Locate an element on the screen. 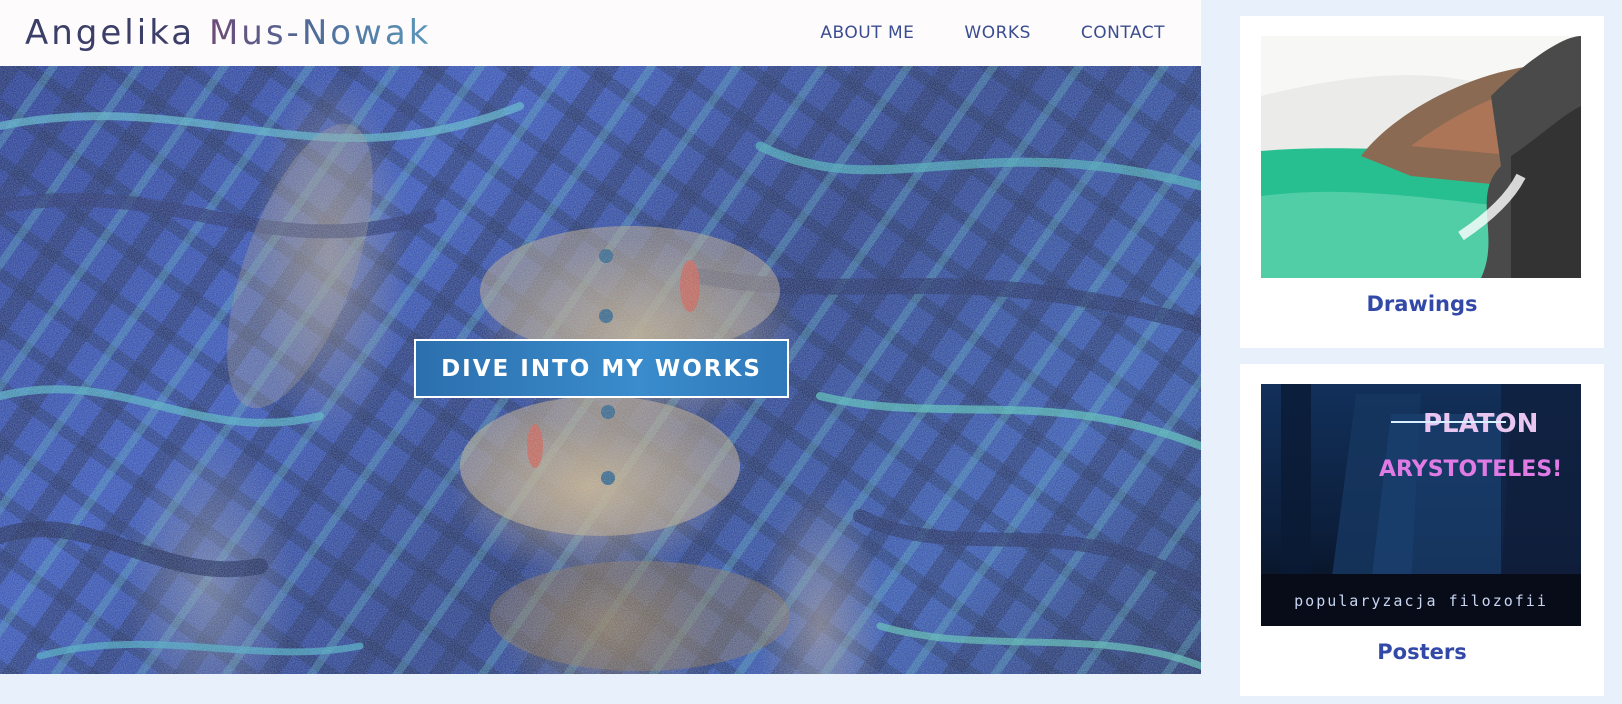 Image resolution: width=1622 pixels, height=704 pixels. drawings-image is located at coordinates (1421, 157).